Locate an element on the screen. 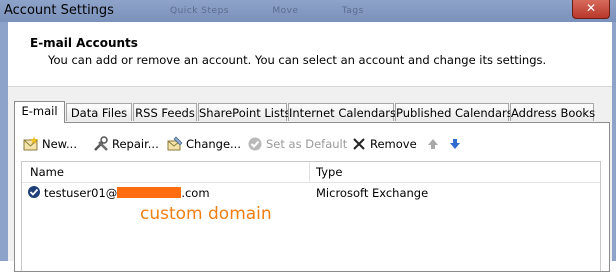 The width and height of the screenshot is (616, 272). redaction-bar is located at coordinates (149, 192).